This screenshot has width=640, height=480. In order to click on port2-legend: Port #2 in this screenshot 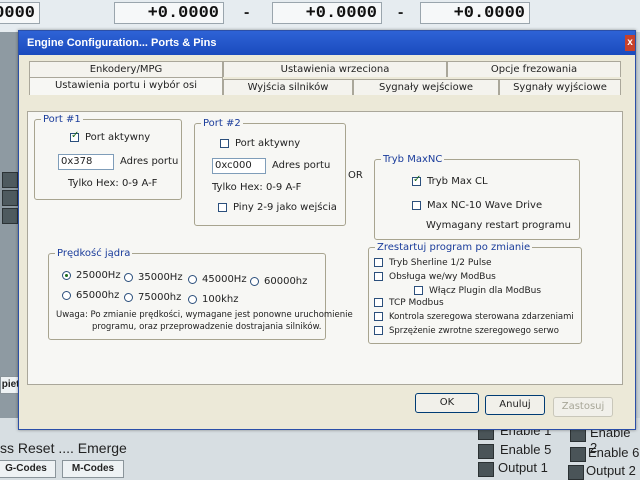, I will do `click(222, 123)`.